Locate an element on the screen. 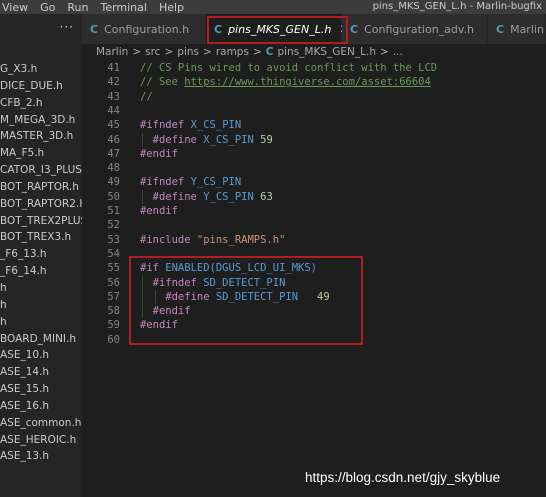 This screenshot has height=497, width=546. line-number: 59 is located at coordinates (113, 325).